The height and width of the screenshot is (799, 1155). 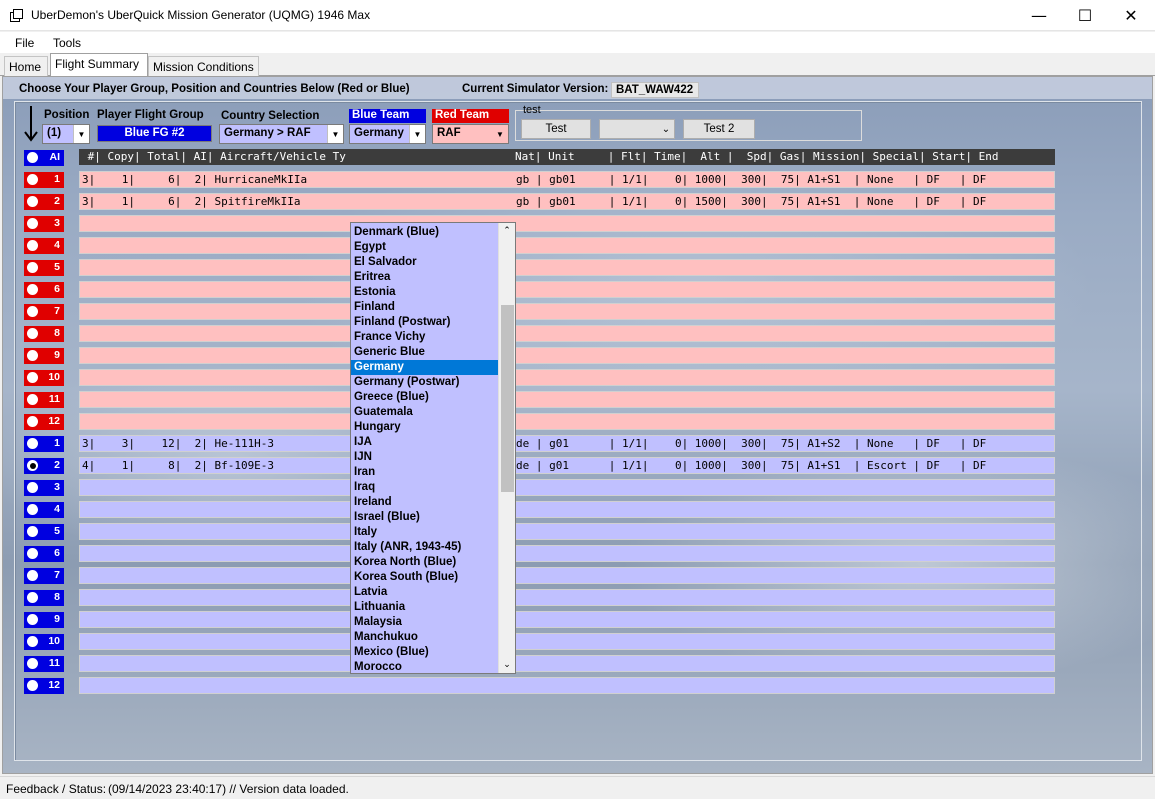 I want to click on dropdown-option: Greece (Blue), so click(x=425, y=397).